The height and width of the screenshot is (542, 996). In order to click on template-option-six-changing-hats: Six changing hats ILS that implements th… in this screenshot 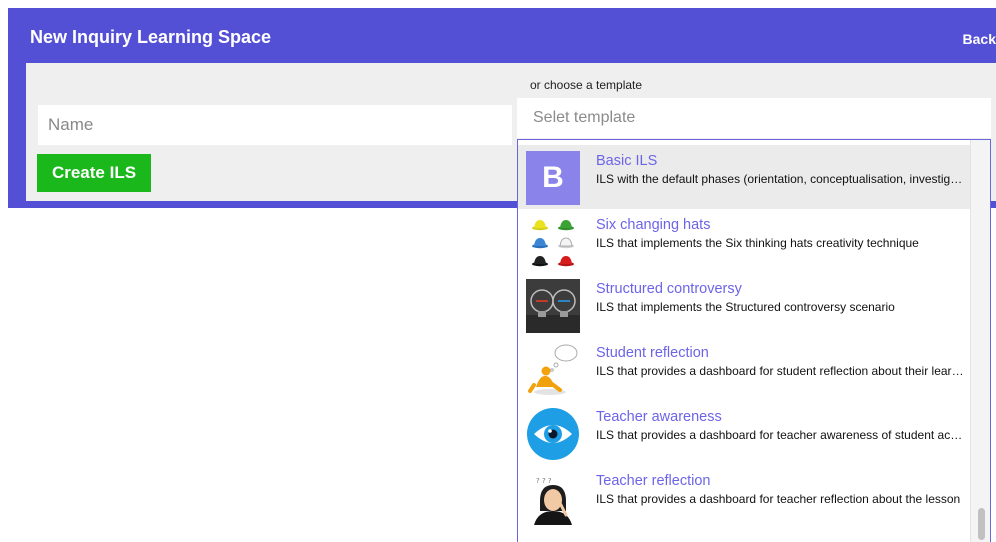, I will do `click(744, 241)`.